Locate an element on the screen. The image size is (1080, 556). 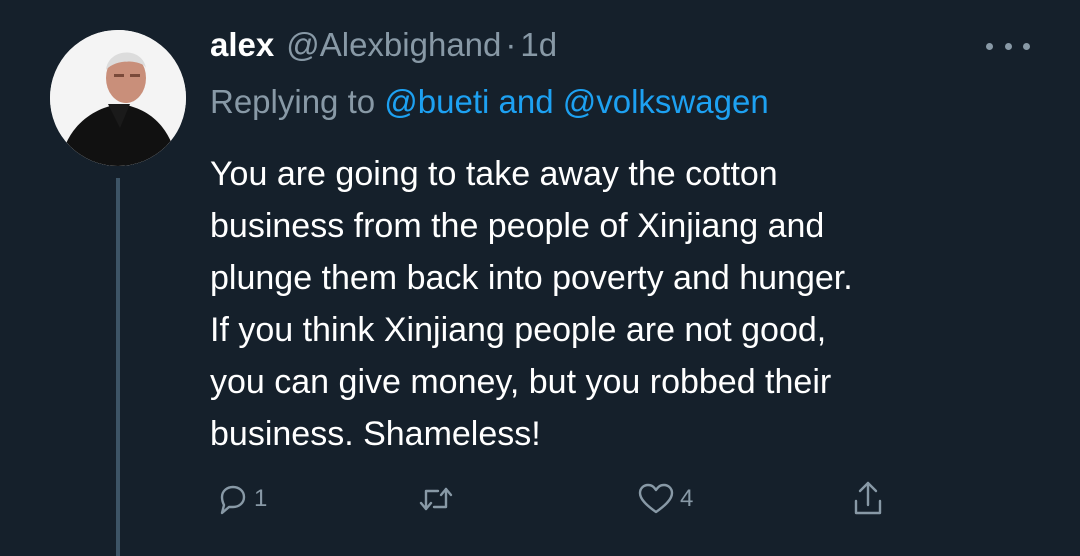
avatar is located at coordinates (118, 98).